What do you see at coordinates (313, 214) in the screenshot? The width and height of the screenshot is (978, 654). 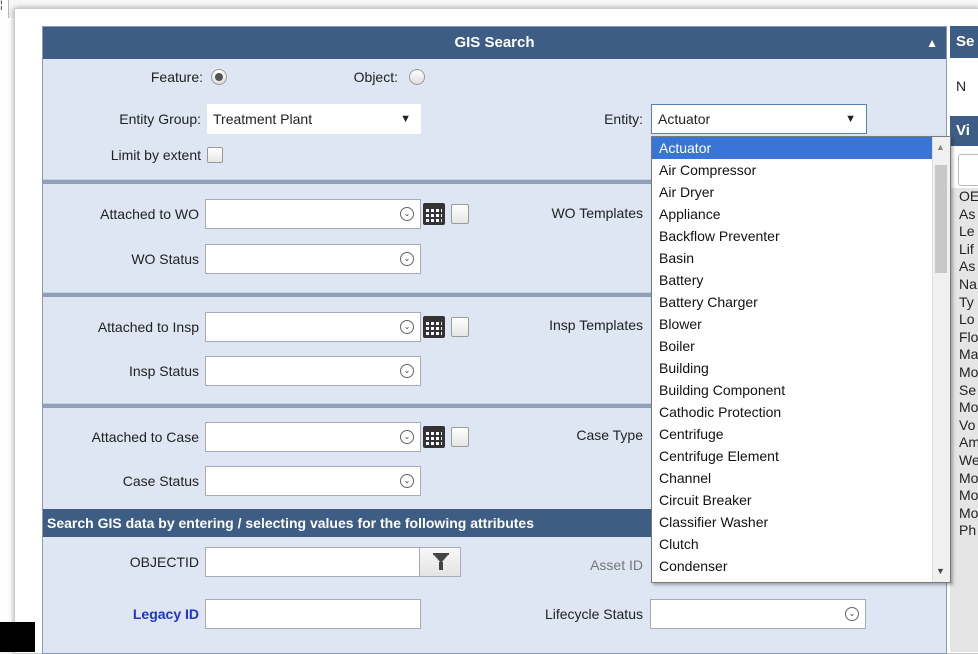 I see `attached-wo-field: ⌄` at bounding box center [313, 214].